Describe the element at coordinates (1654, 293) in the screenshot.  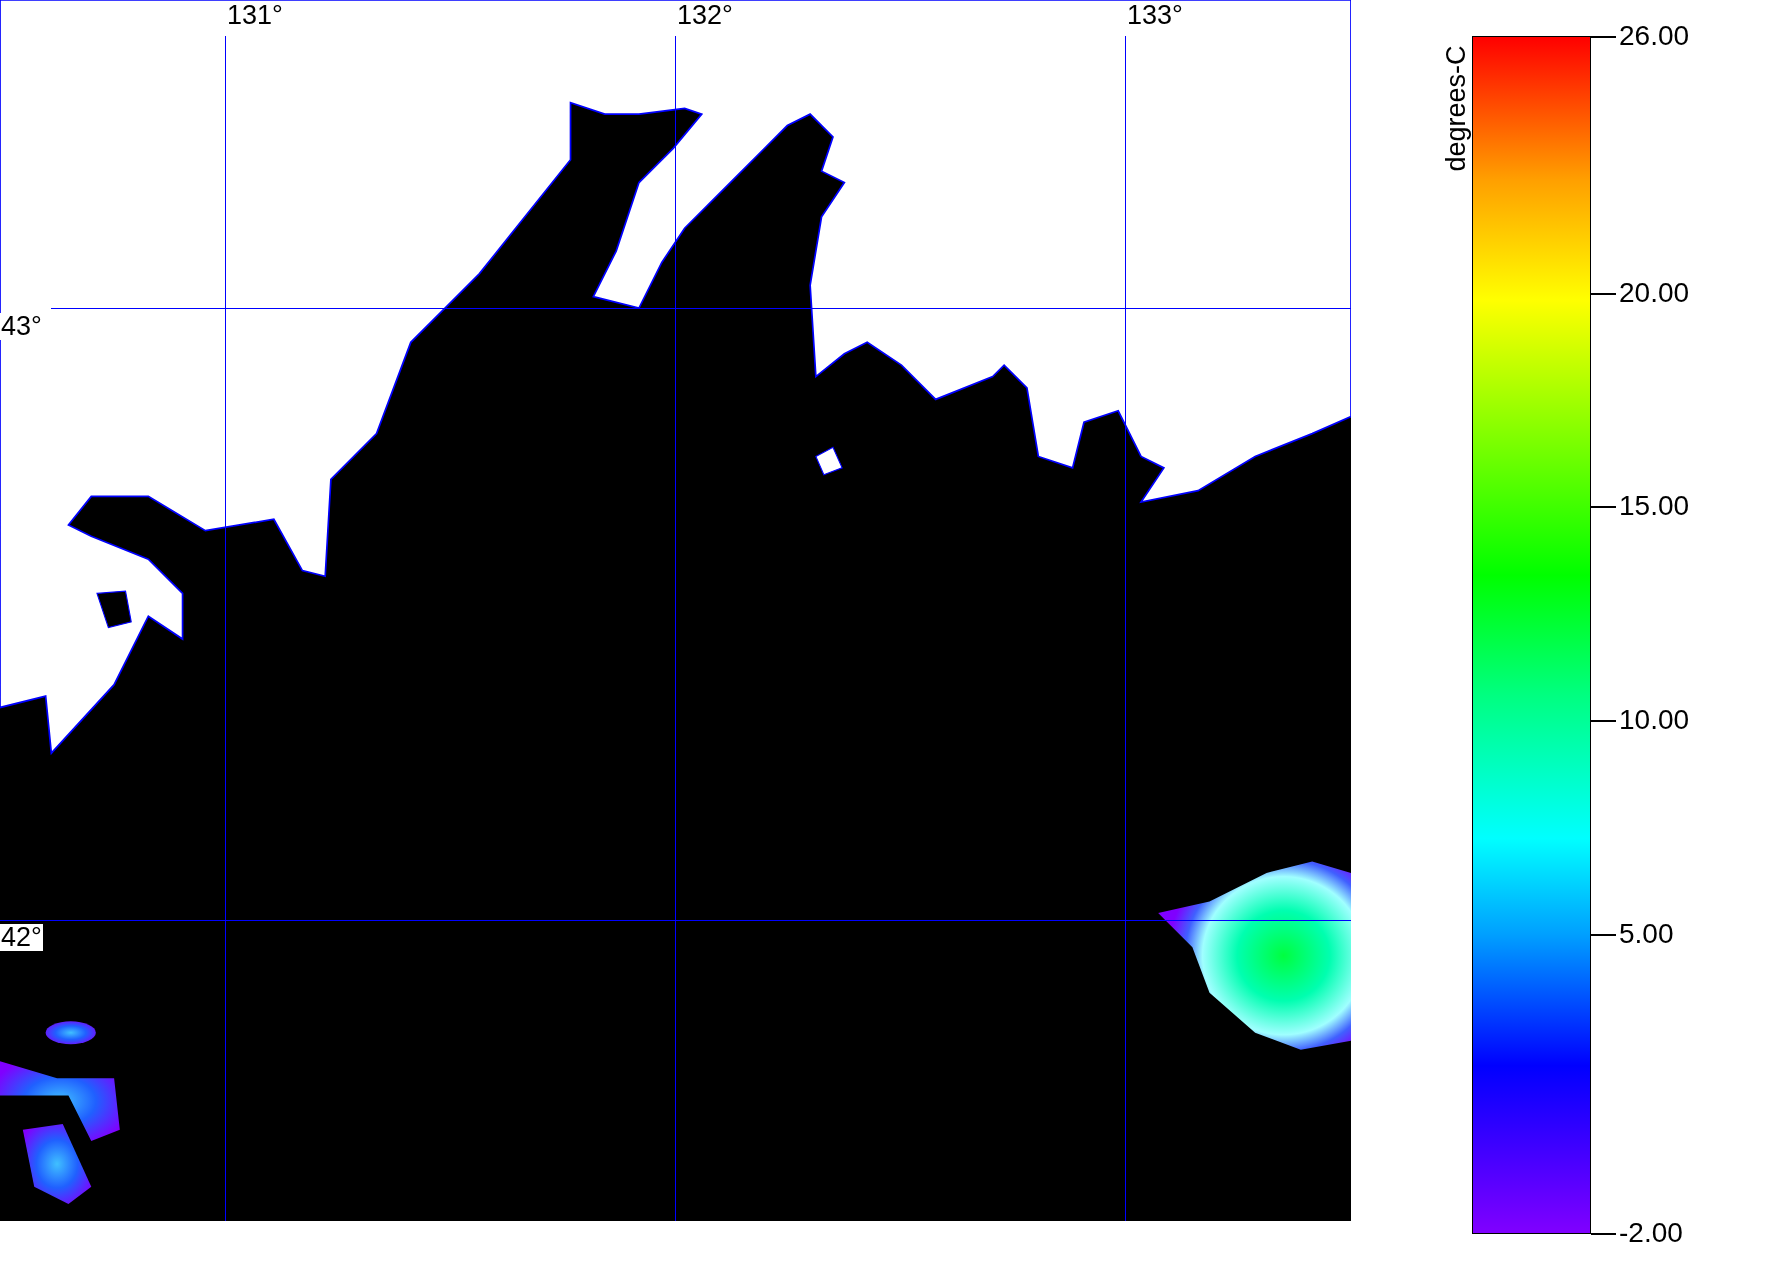
I see `color-scale-tick-label: 20.00` at that location.